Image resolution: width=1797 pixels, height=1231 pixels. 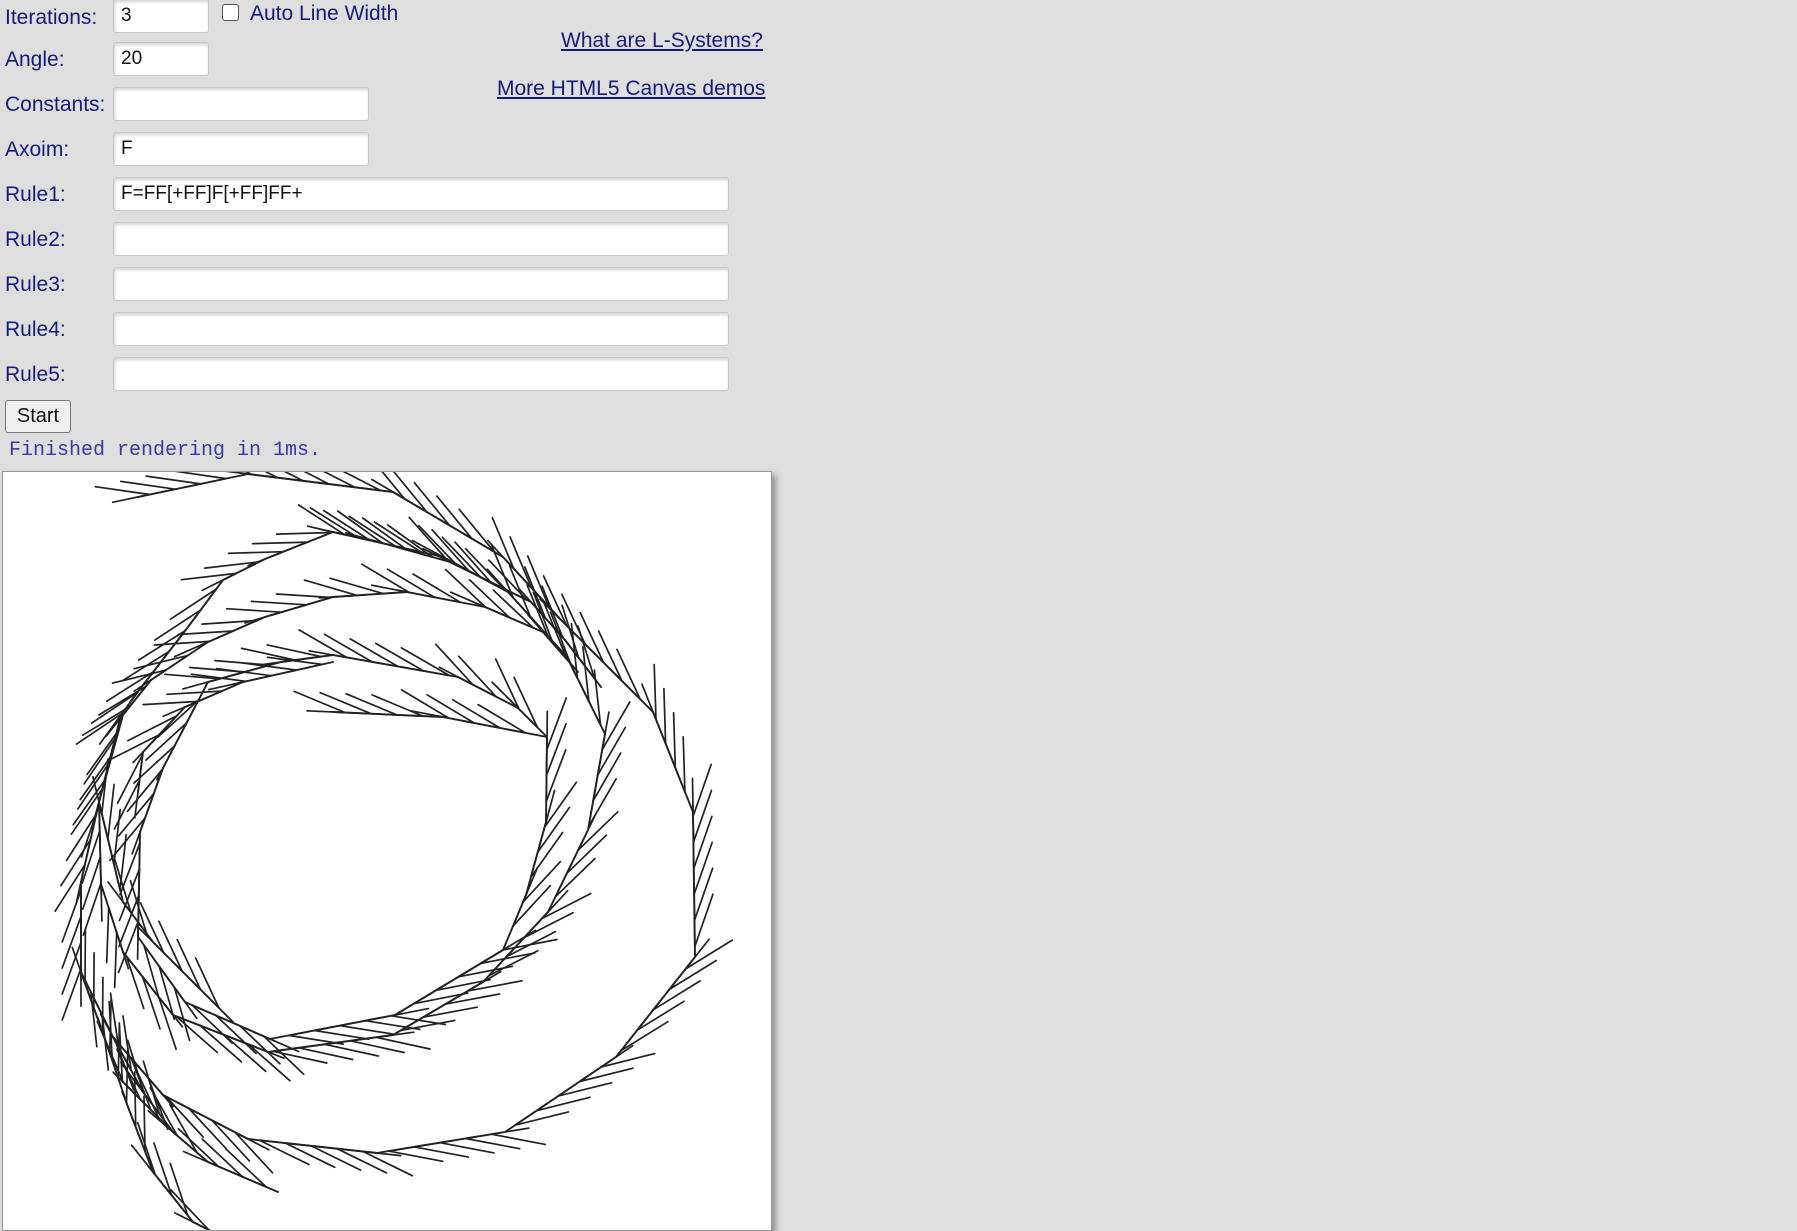 I want to click on axiom-row: Axoim:, so click(x=59, y=150).